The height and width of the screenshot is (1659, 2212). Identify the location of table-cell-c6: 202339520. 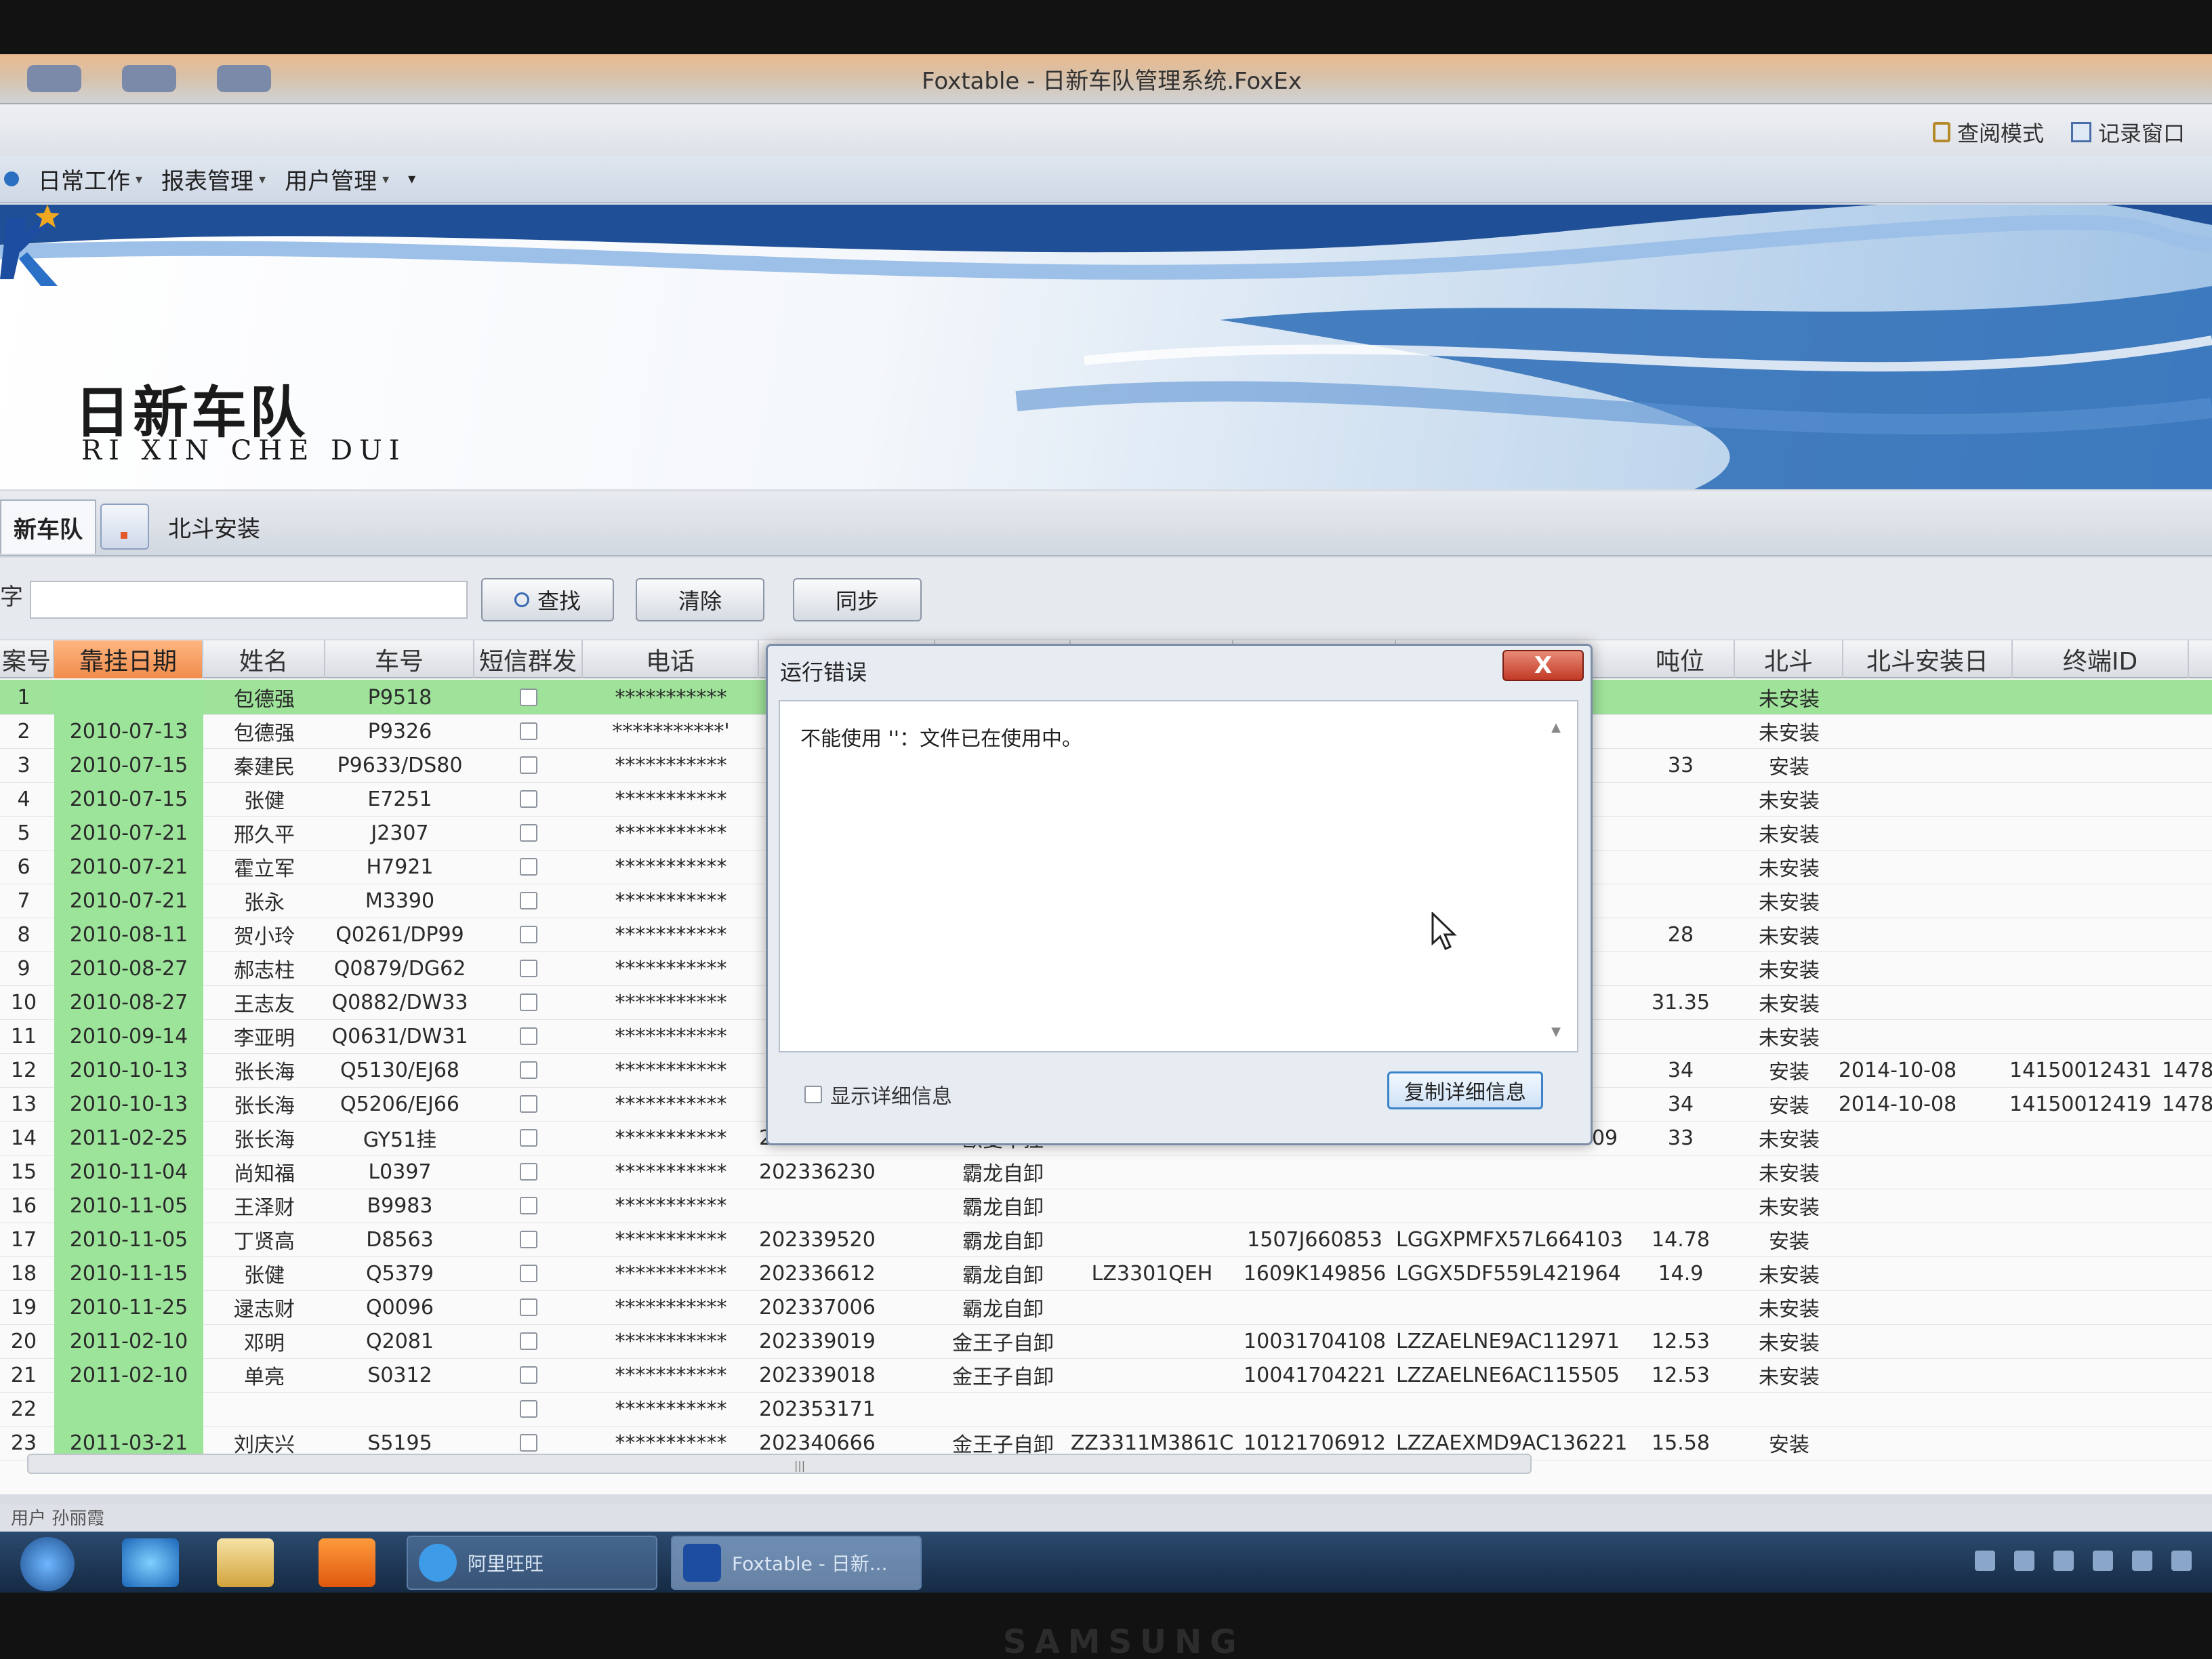
(847, 1239).